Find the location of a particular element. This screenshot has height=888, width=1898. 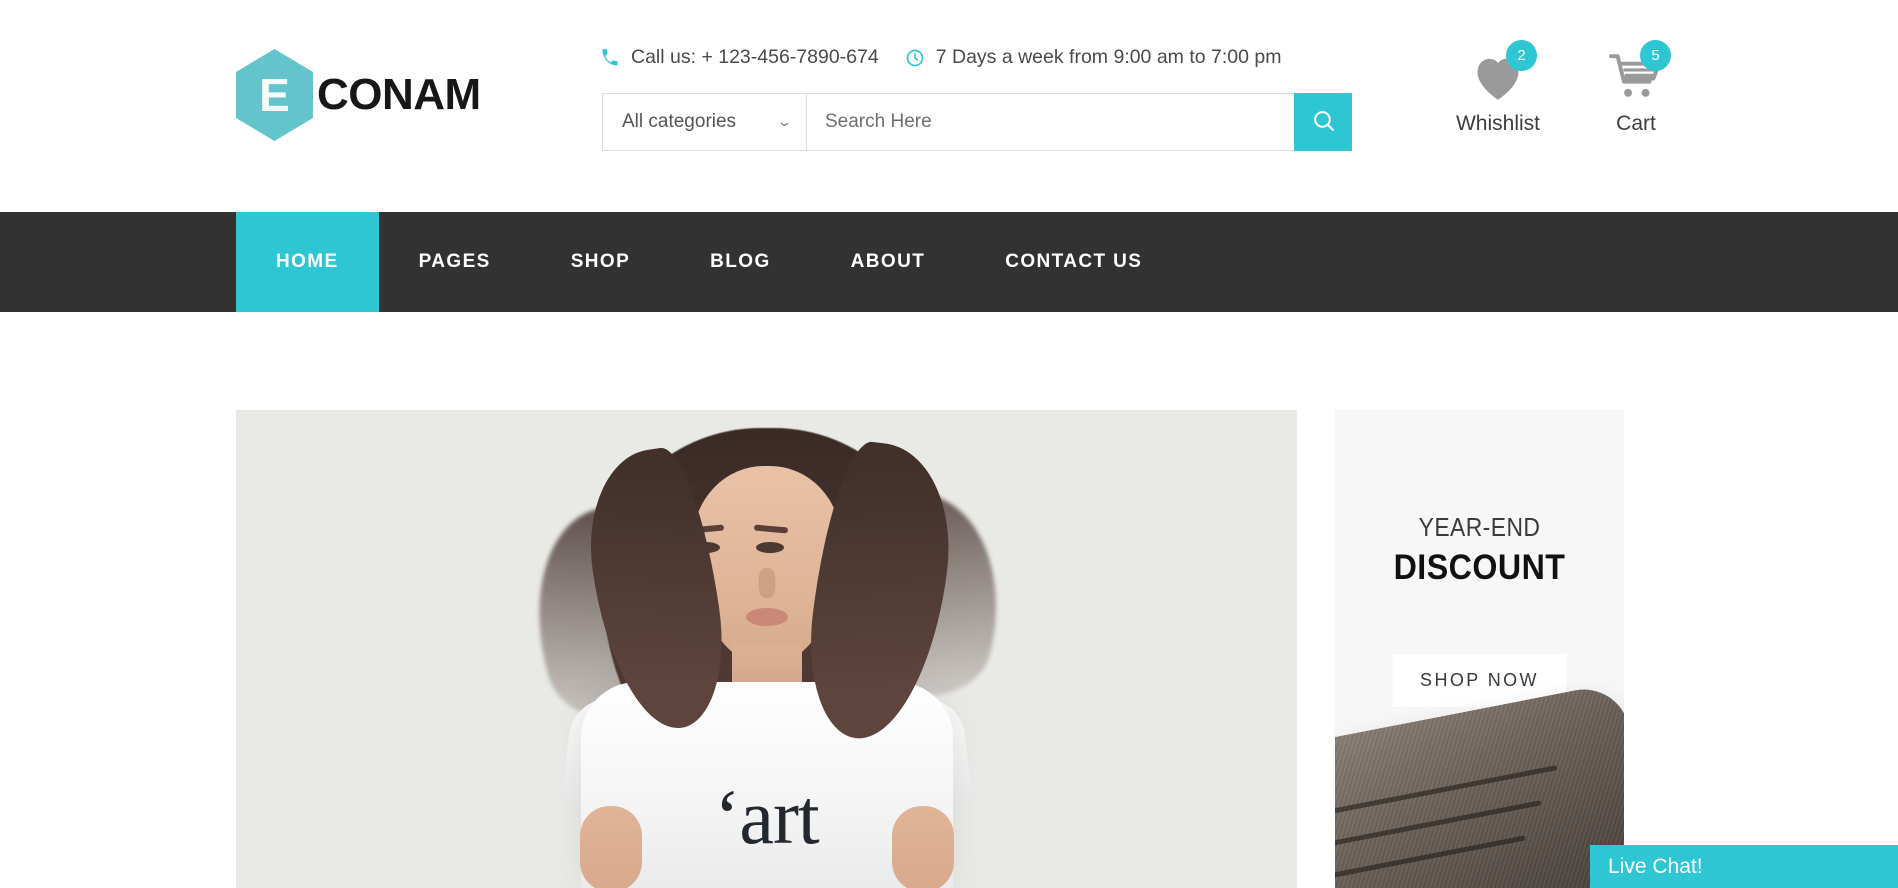

nav-item-shop: SHOP is located at coordinates (600, 262).